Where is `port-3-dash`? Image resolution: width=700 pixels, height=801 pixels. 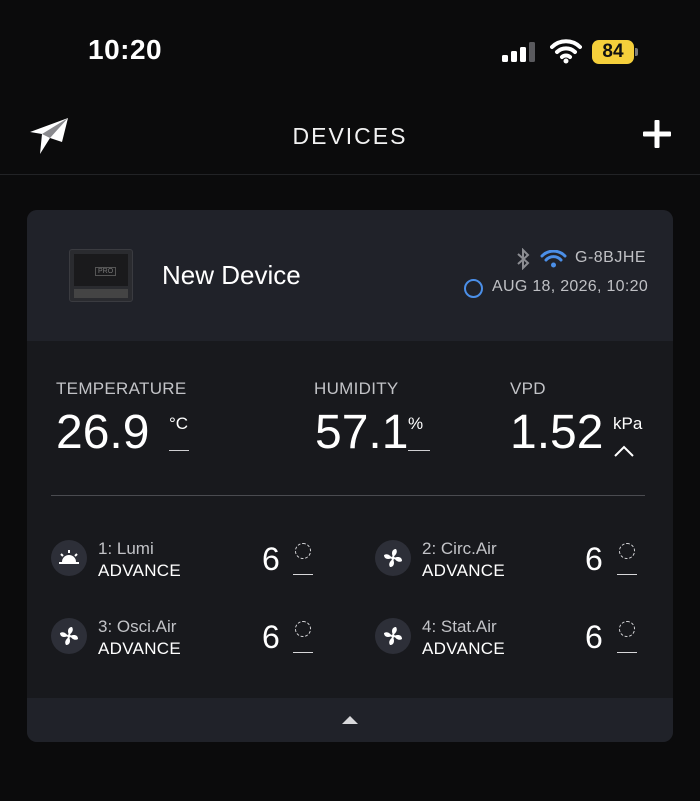
port-3-dash is located at coordinates (303, 652).